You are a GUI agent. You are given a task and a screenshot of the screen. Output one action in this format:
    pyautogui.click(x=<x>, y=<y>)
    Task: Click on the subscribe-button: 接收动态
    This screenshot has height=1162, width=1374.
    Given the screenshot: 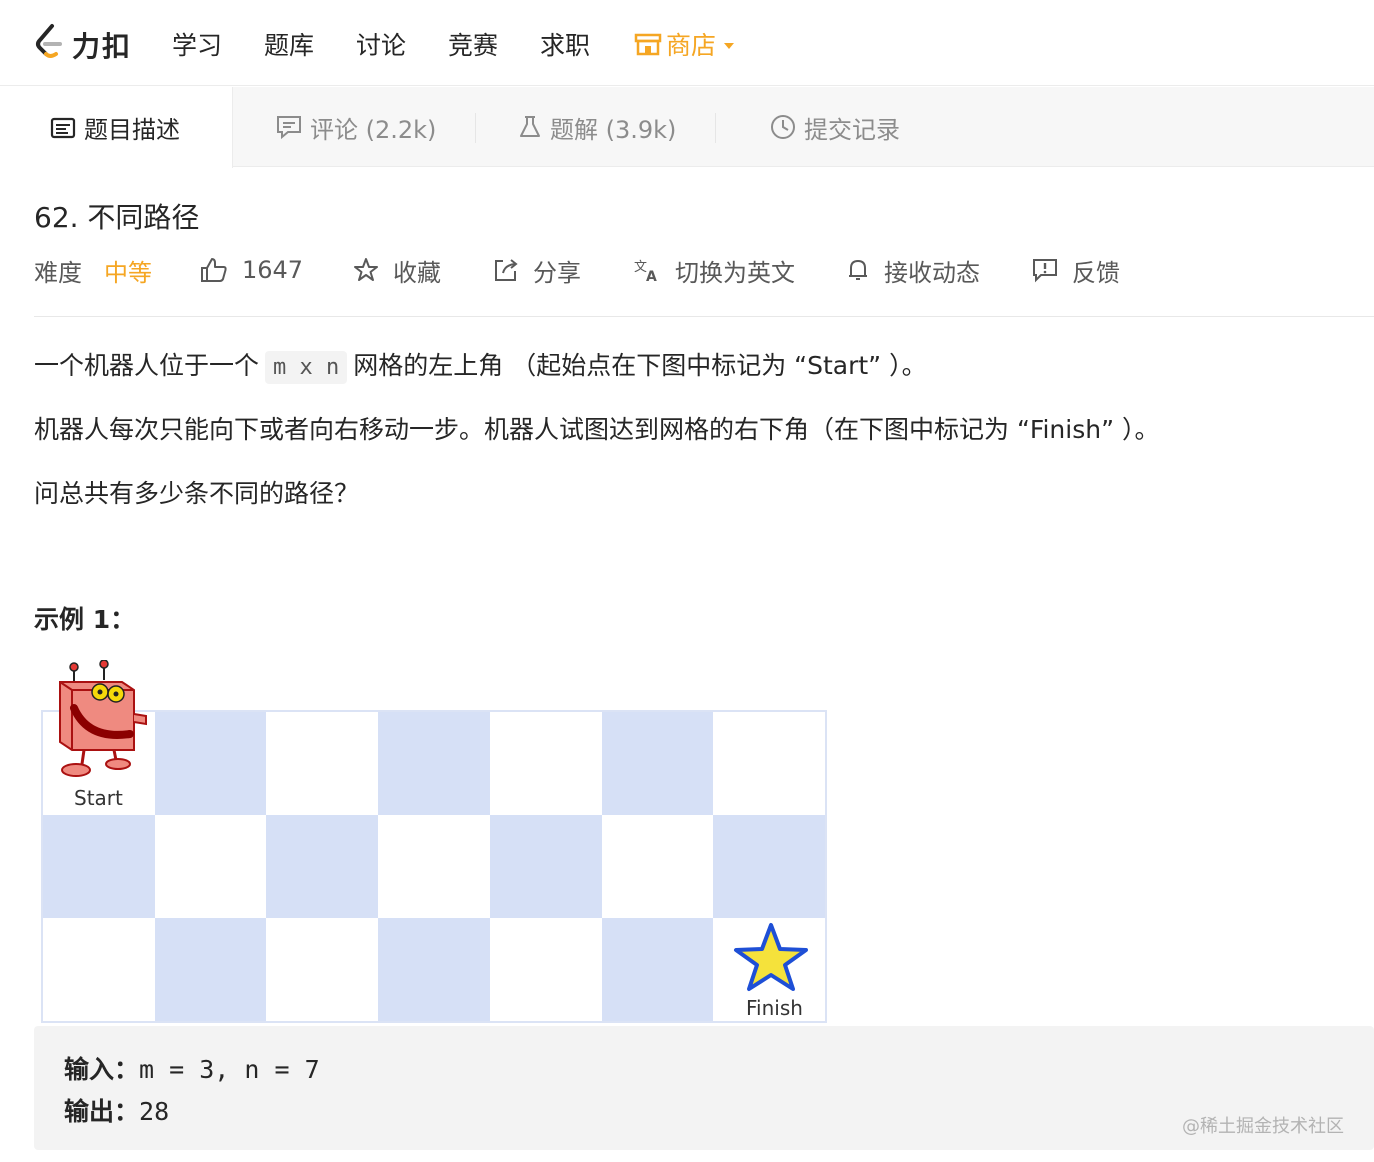 What is the action you would take?
    pyautogui.click(x=913, y=270)
    